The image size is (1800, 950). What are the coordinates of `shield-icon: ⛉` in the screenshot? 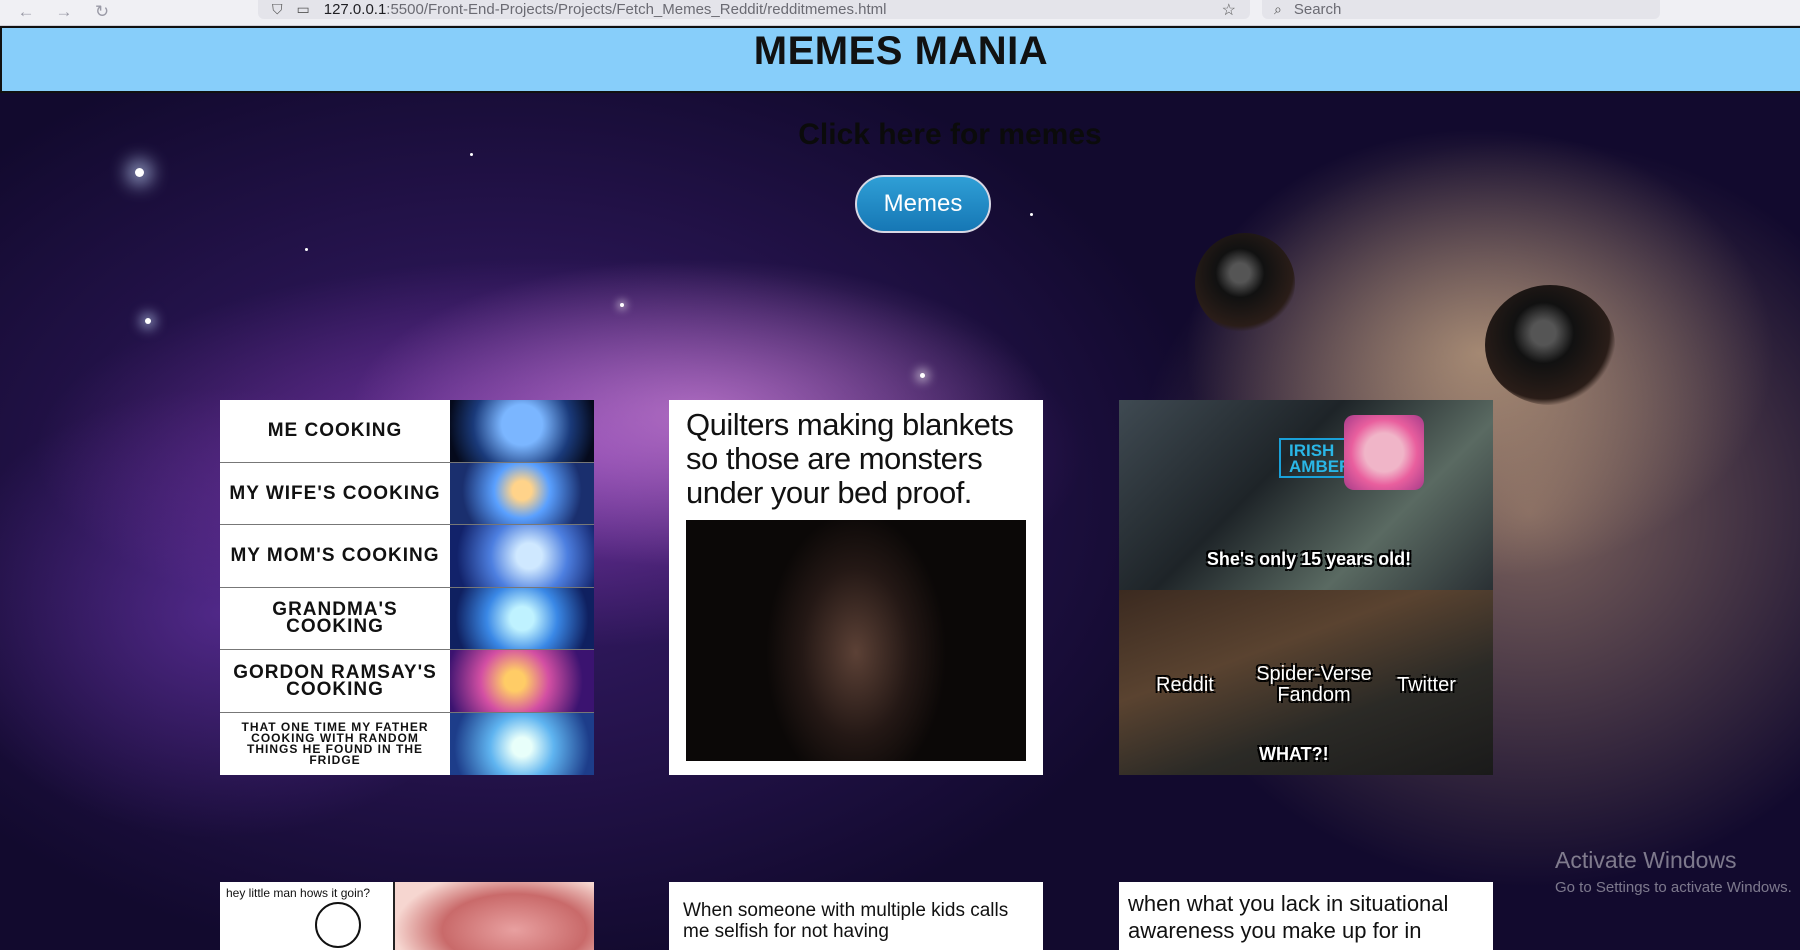 It's located at (277, 9).